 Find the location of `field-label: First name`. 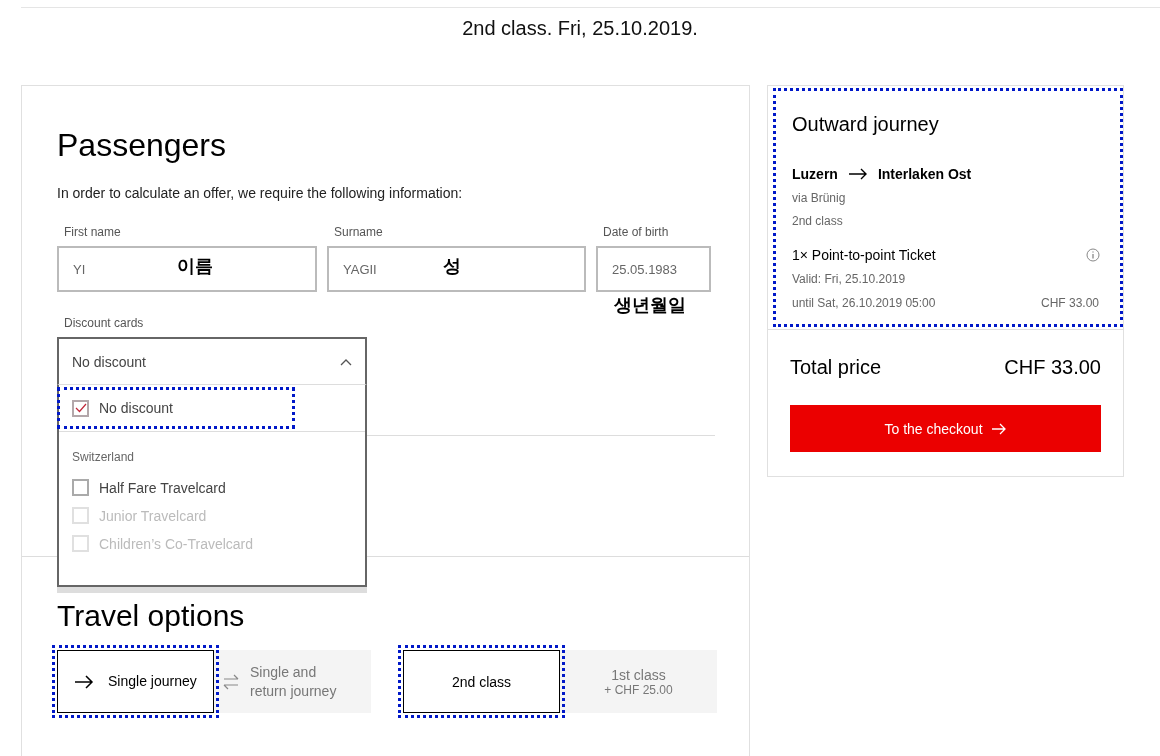

field-label: First name is located at coordinates (93, 232).